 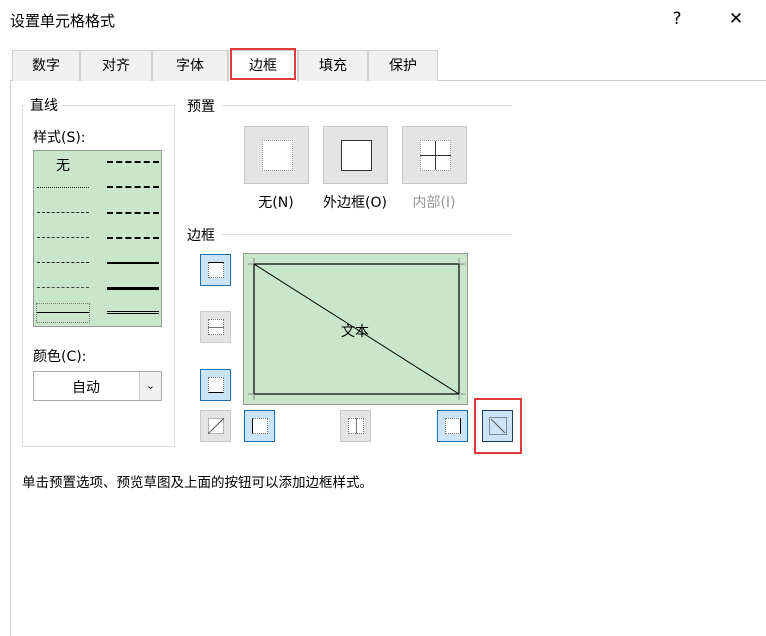 I want to click on help-button: ?, so click(x=677, y=19).